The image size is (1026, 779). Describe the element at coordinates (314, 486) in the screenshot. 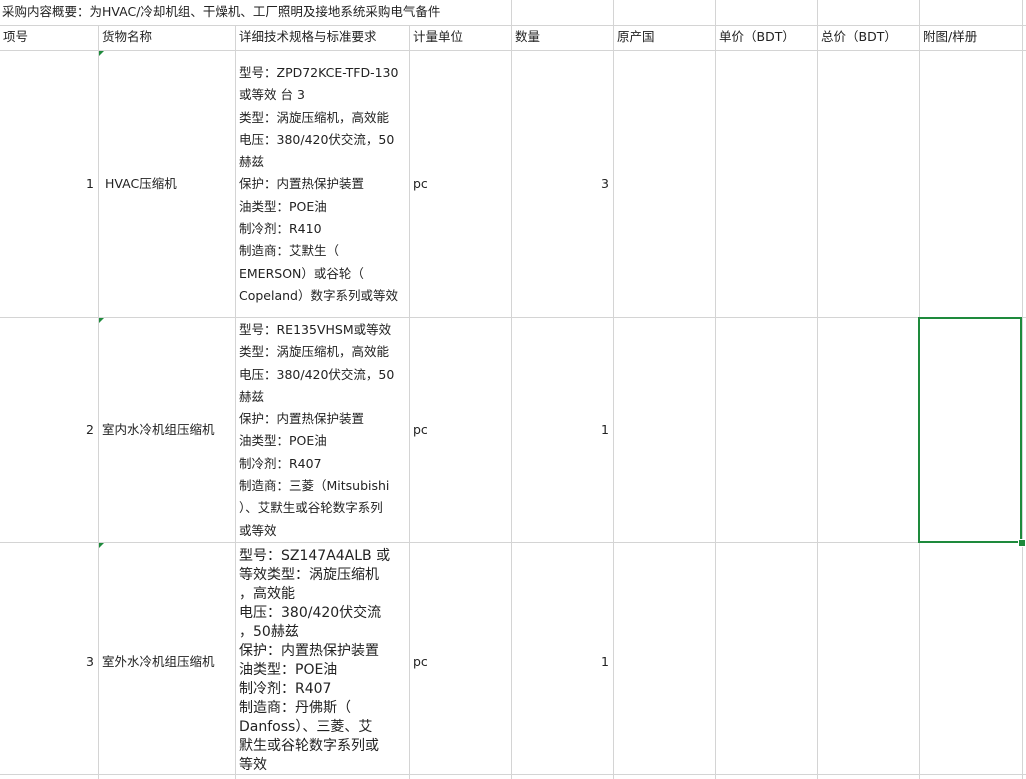

I see `spec-line: 制造商：三菱（Mitsubishi` at that location.